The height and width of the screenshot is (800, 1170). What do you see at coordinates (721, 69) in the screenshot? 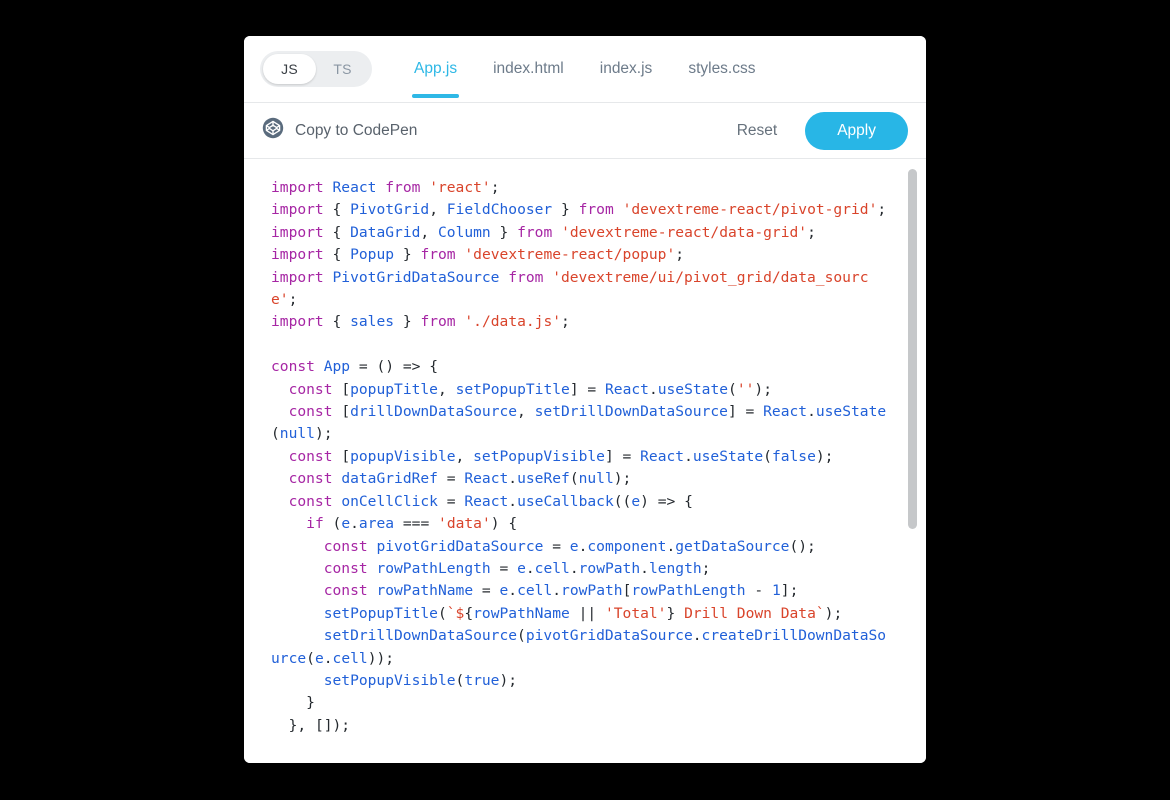
I see `tab-styles-css: styles.css` at bounding box center [721, 69].